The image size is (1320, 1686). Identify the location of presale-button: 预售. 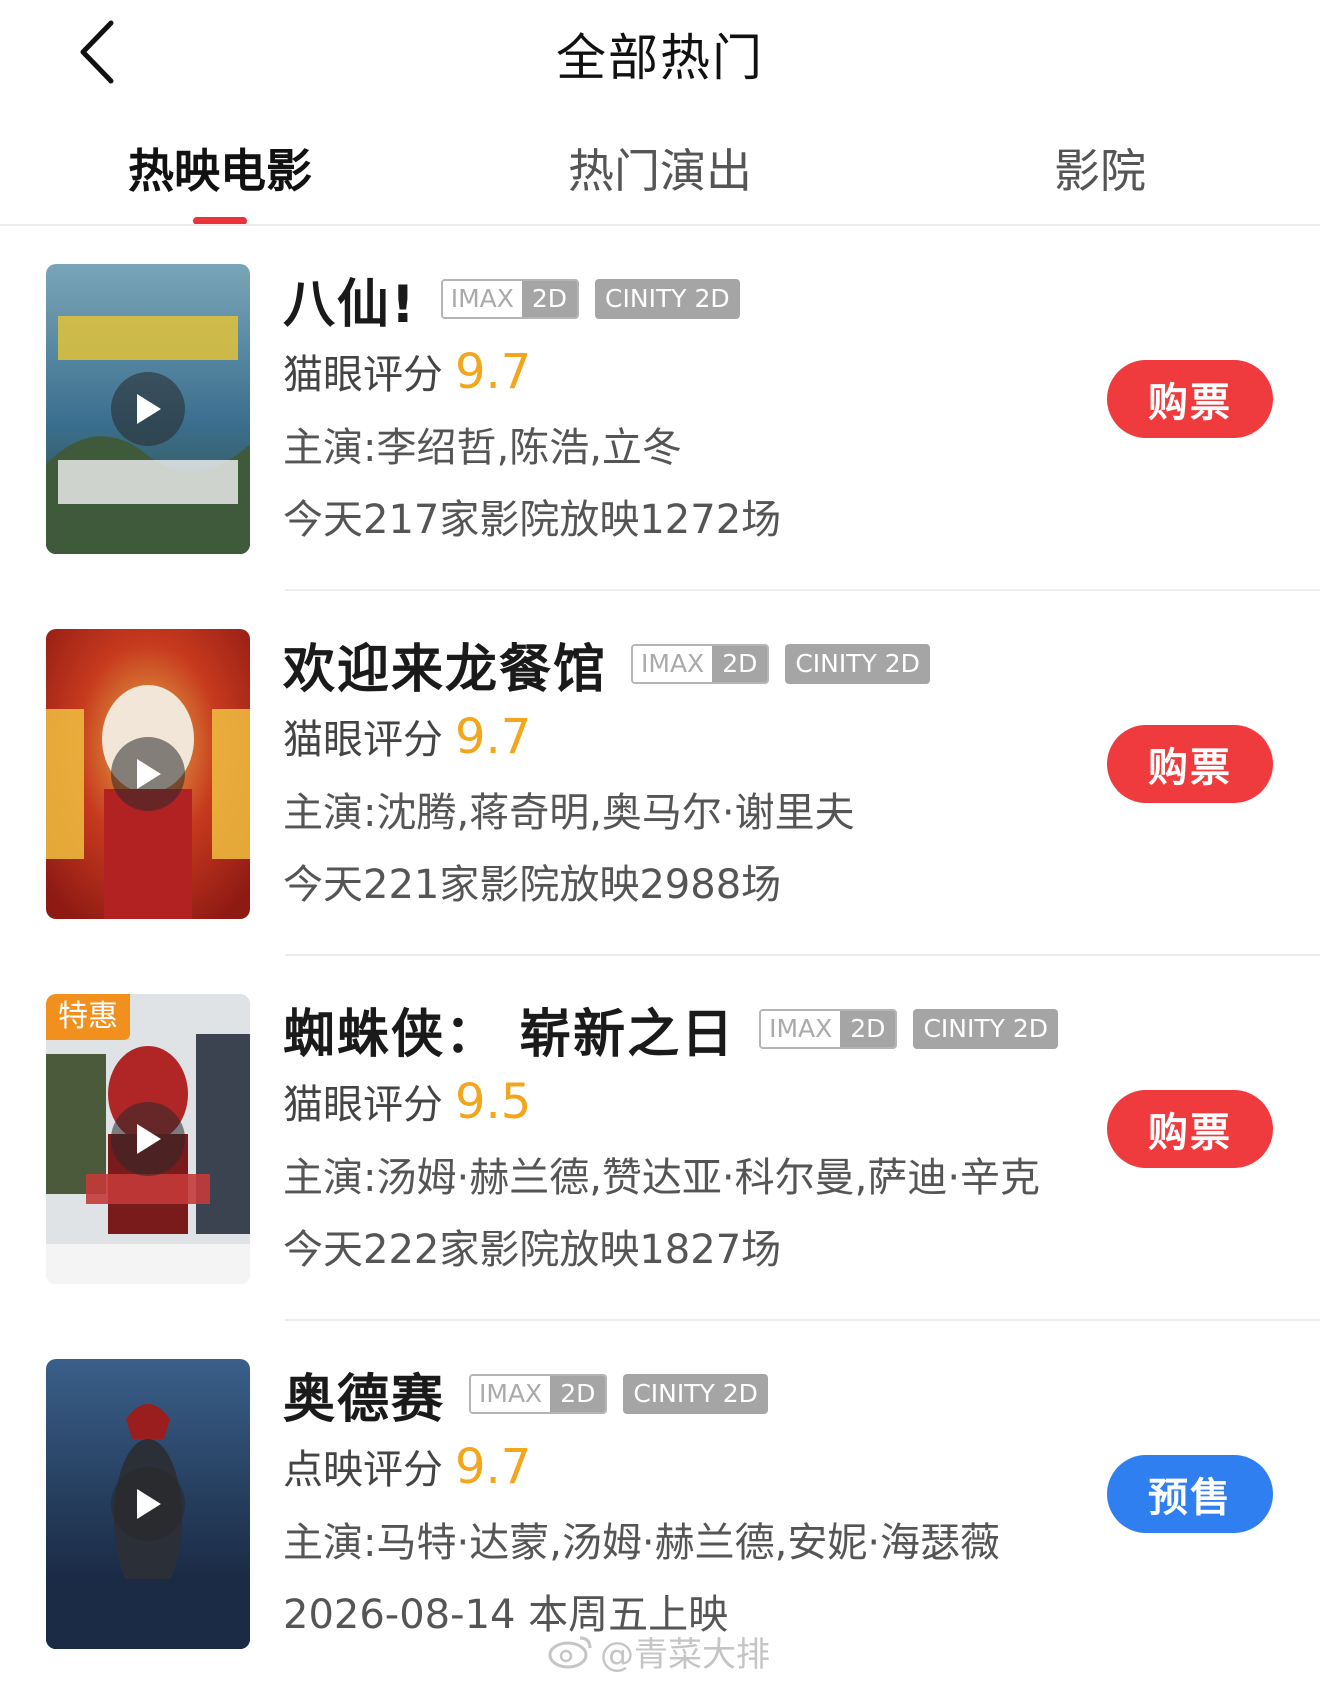
(1190, 1494).